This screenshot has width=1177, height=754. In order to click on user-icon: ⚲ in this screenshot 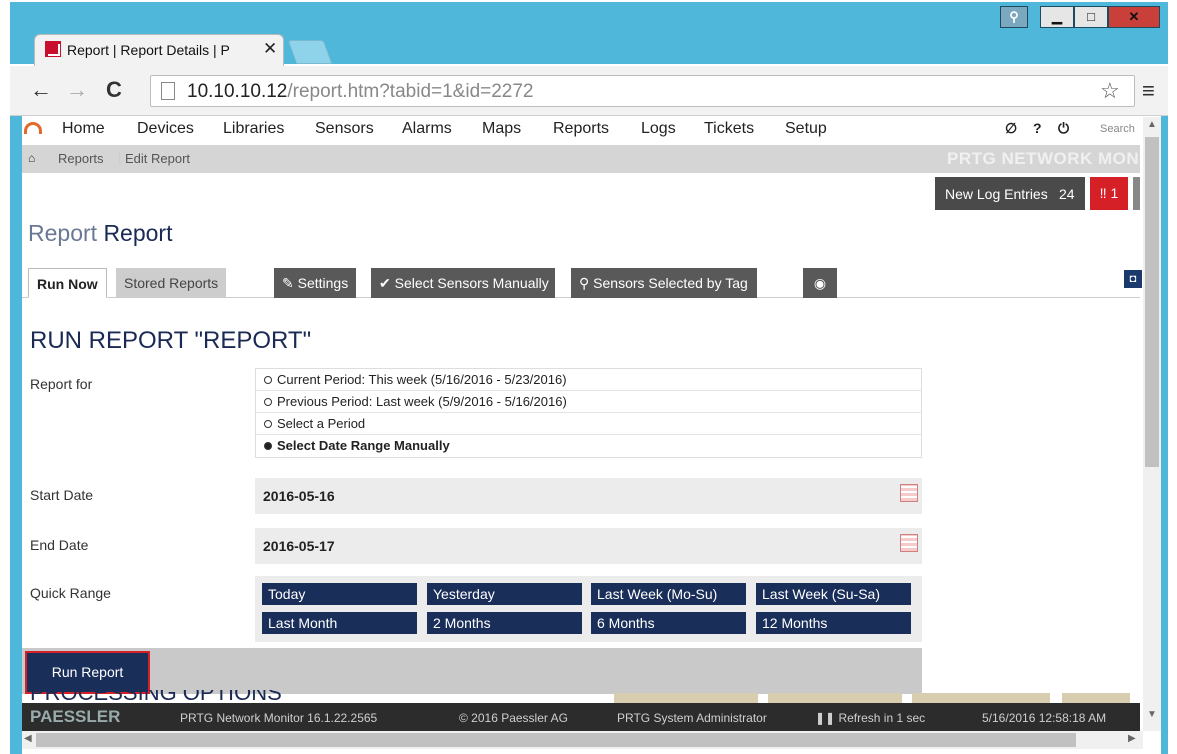, I will do `click(1014, 17)`.